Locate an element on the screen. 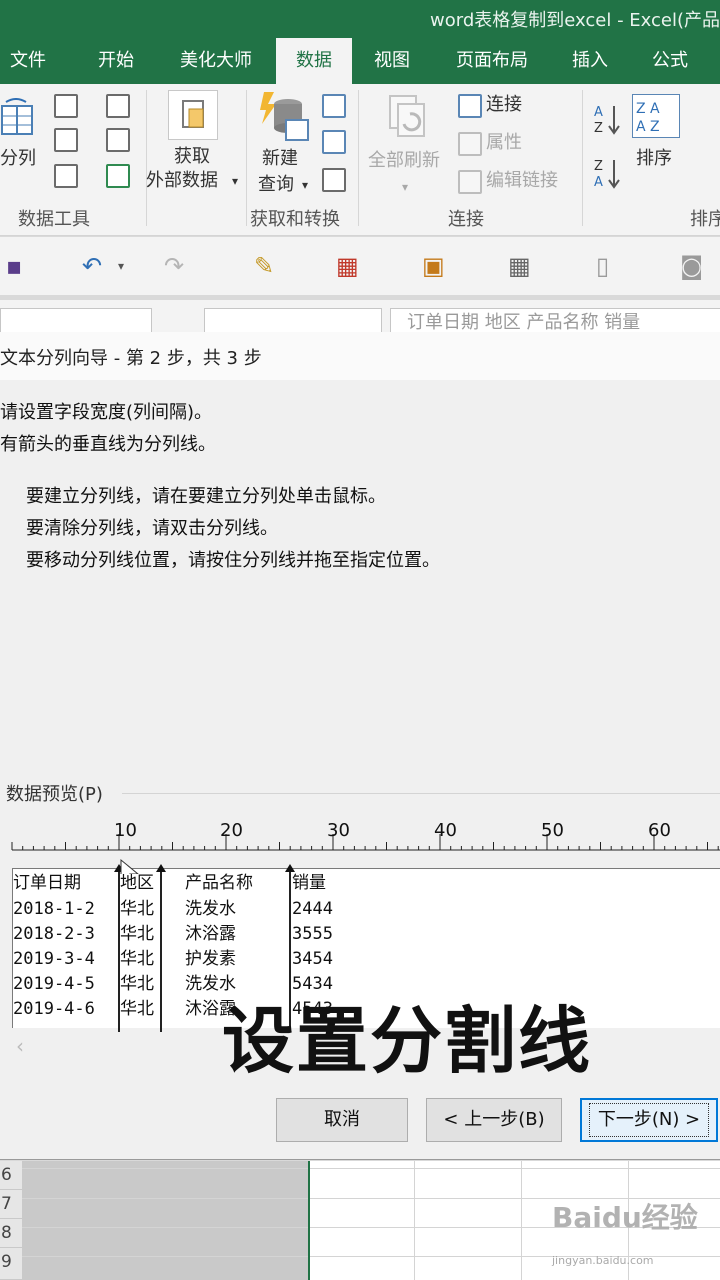 This screenshot has height=1280, width=720. sort-button: 排序 is located at coordinates (654, 159).